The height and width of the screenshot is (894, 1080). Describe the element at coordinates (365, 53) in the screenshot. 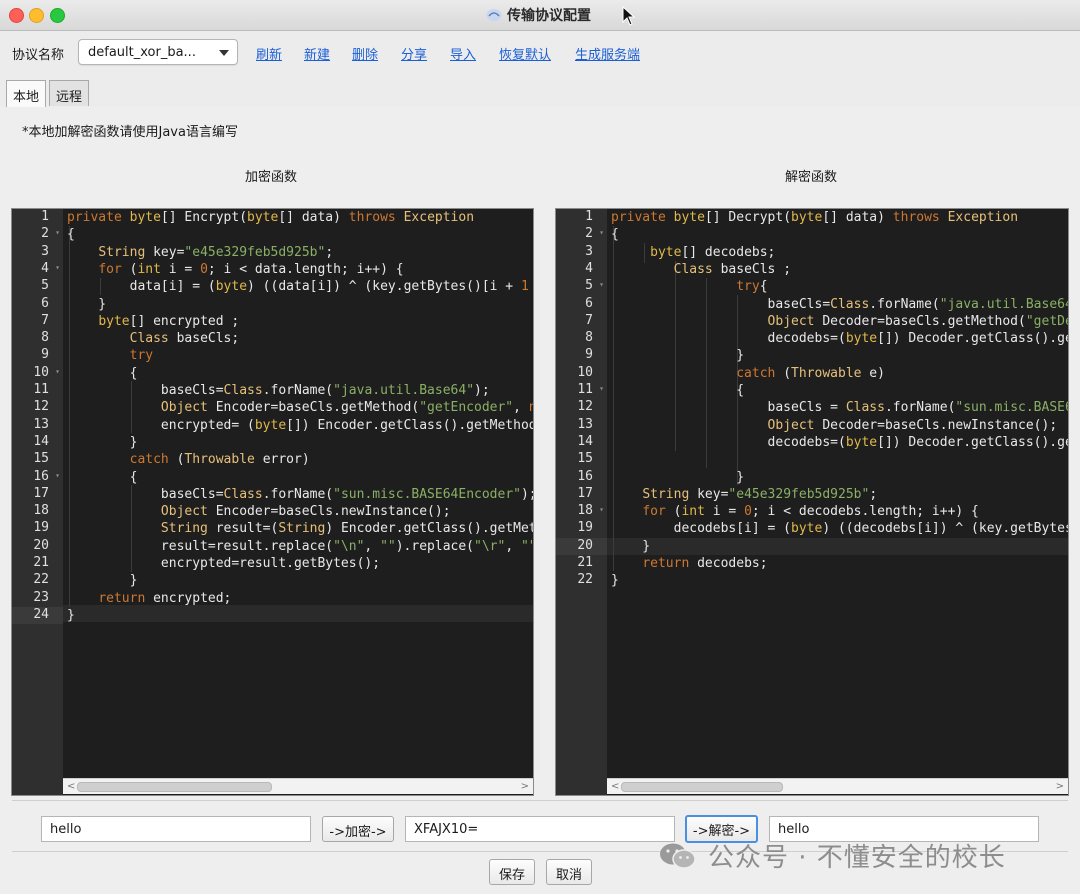

I see `delete-link: 删除` at that location.